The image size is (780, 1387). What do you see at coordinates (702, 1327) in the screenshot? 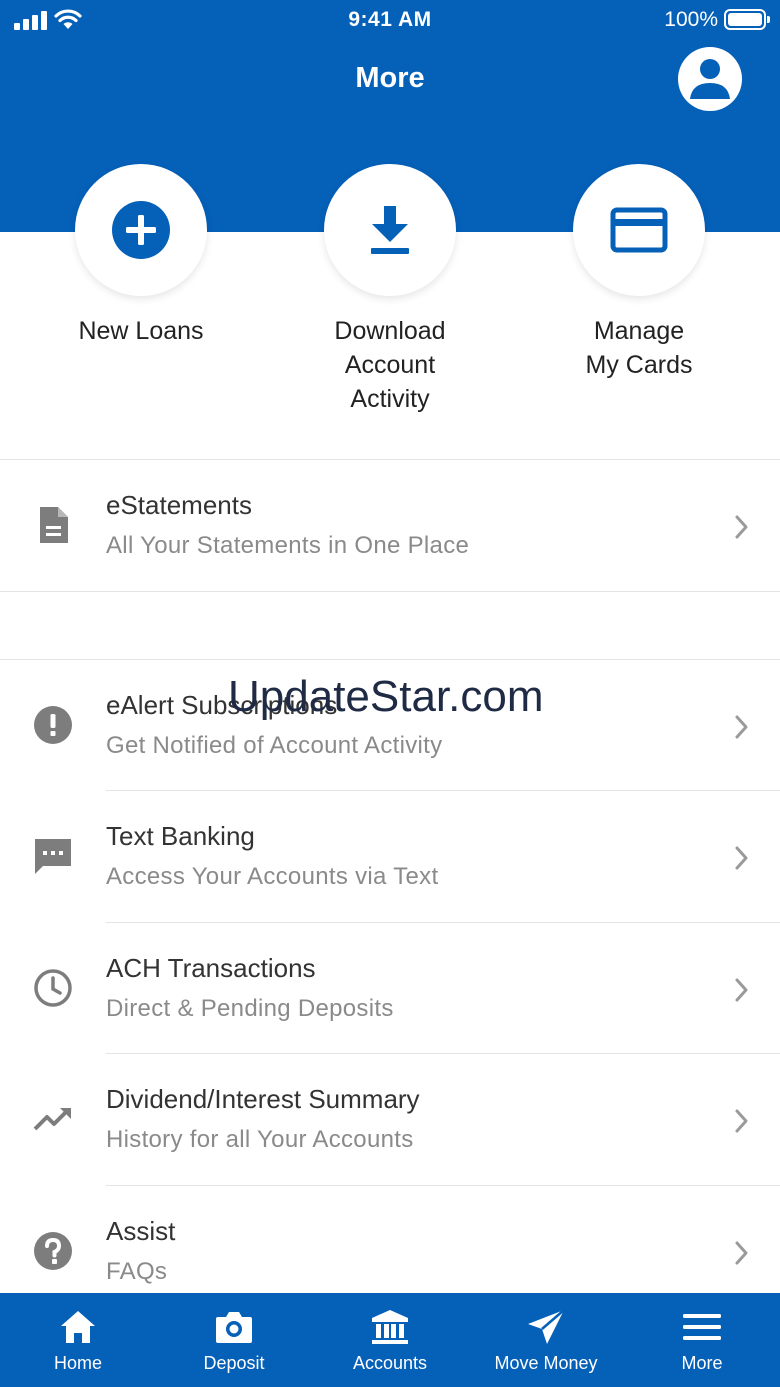
I see `menu-icon` at bounding box center [702, 1327].